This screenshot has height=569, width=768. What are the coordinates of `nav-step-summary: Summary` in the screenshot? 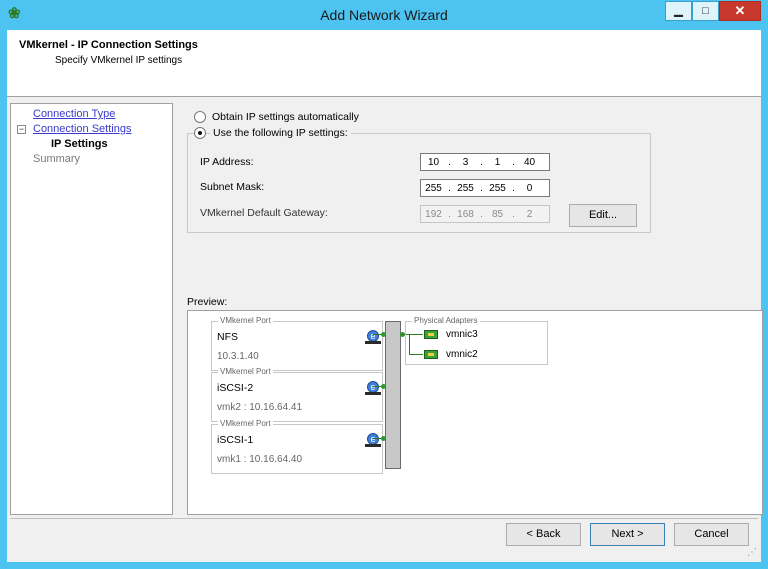 It's located at (57, 159).